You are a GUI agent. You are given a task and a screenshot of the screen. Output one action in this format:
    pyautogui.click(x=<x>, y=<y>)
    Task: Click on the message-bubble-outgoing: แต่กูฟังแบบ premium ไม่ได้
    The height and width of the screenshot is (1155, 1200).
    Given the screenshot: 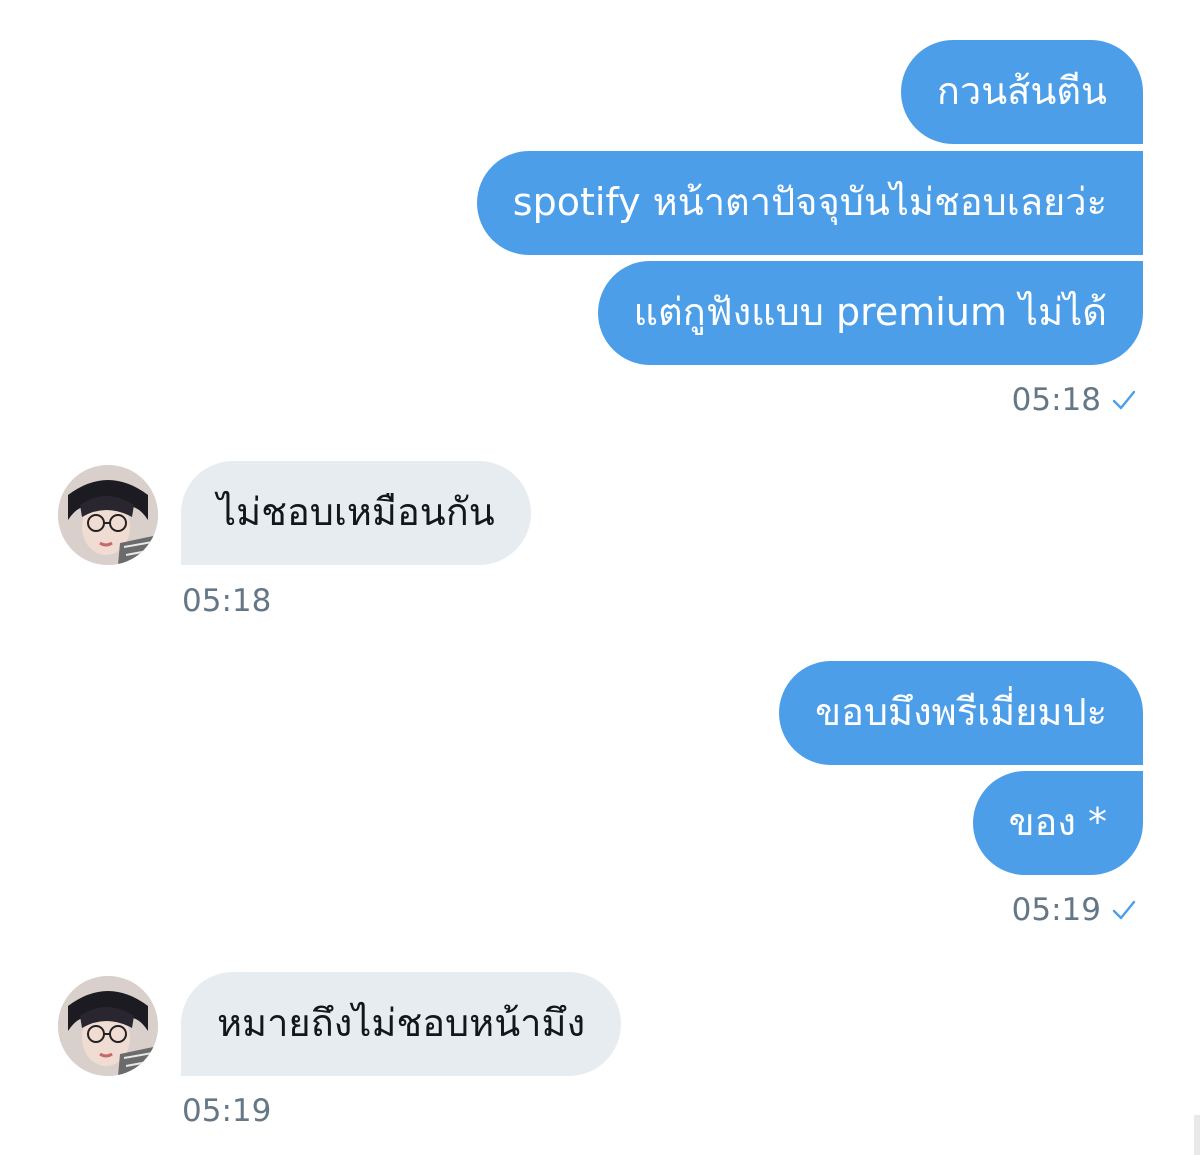 What is the action you would take?
    pyautogui.click(x=870, y=313)
    